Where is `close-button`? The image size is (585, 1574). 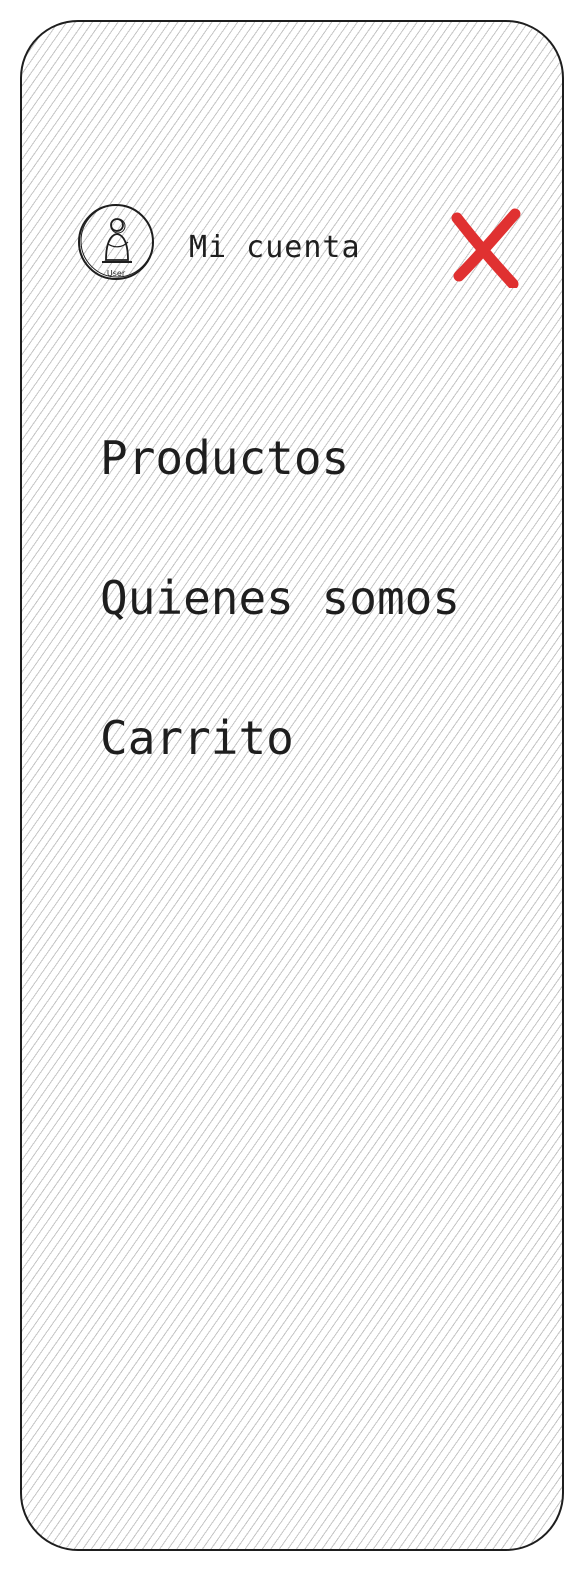
close-button is located at coordinates (486, 248).